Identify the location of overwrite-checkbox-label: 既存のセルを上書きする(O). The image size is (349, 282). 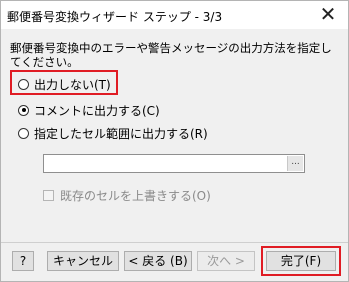
(135, 195).